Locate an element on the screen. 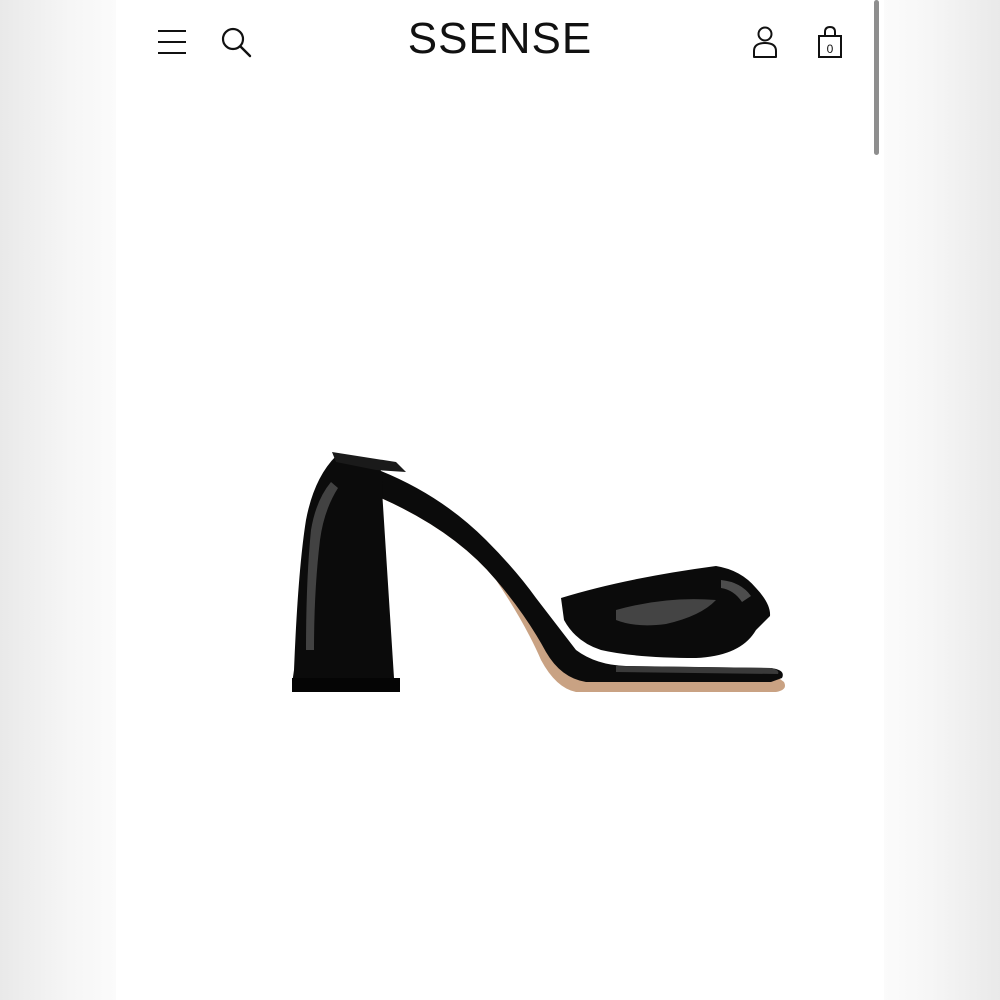 This screenshot has height=1000, width=1000. account-button is located at coordinates (765, 42).